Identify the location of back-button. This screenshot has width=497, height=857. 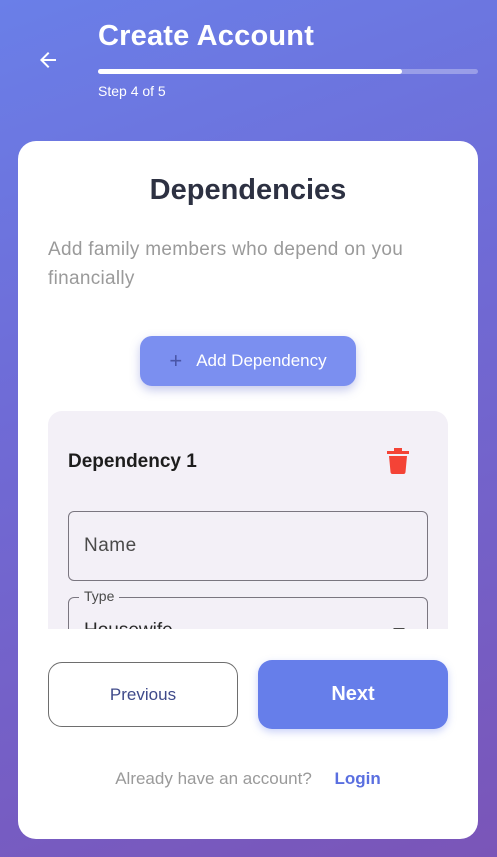
(48, 60).